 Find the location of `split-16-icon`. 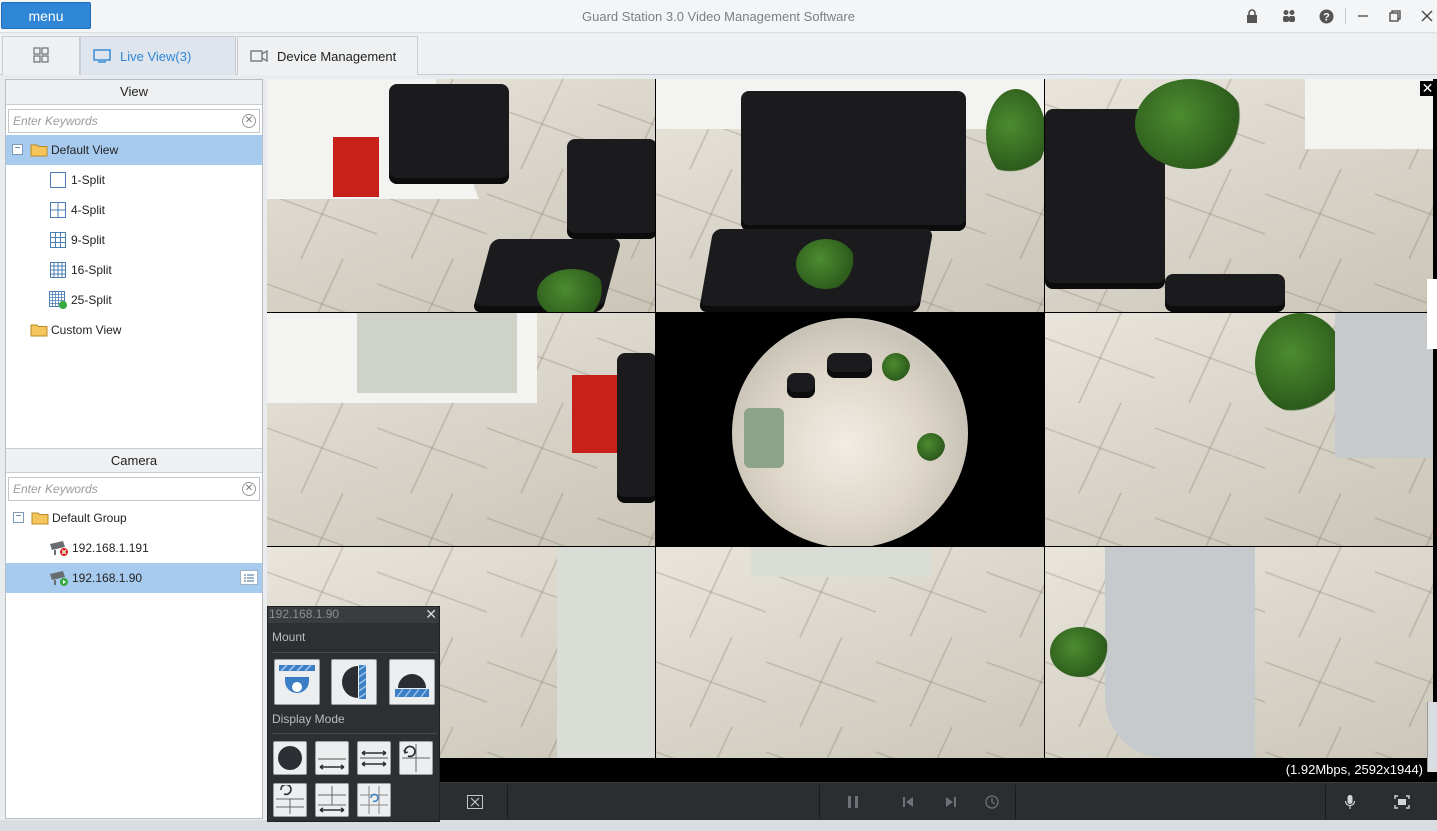

split-16-icon is located at coordinates (58, 270).